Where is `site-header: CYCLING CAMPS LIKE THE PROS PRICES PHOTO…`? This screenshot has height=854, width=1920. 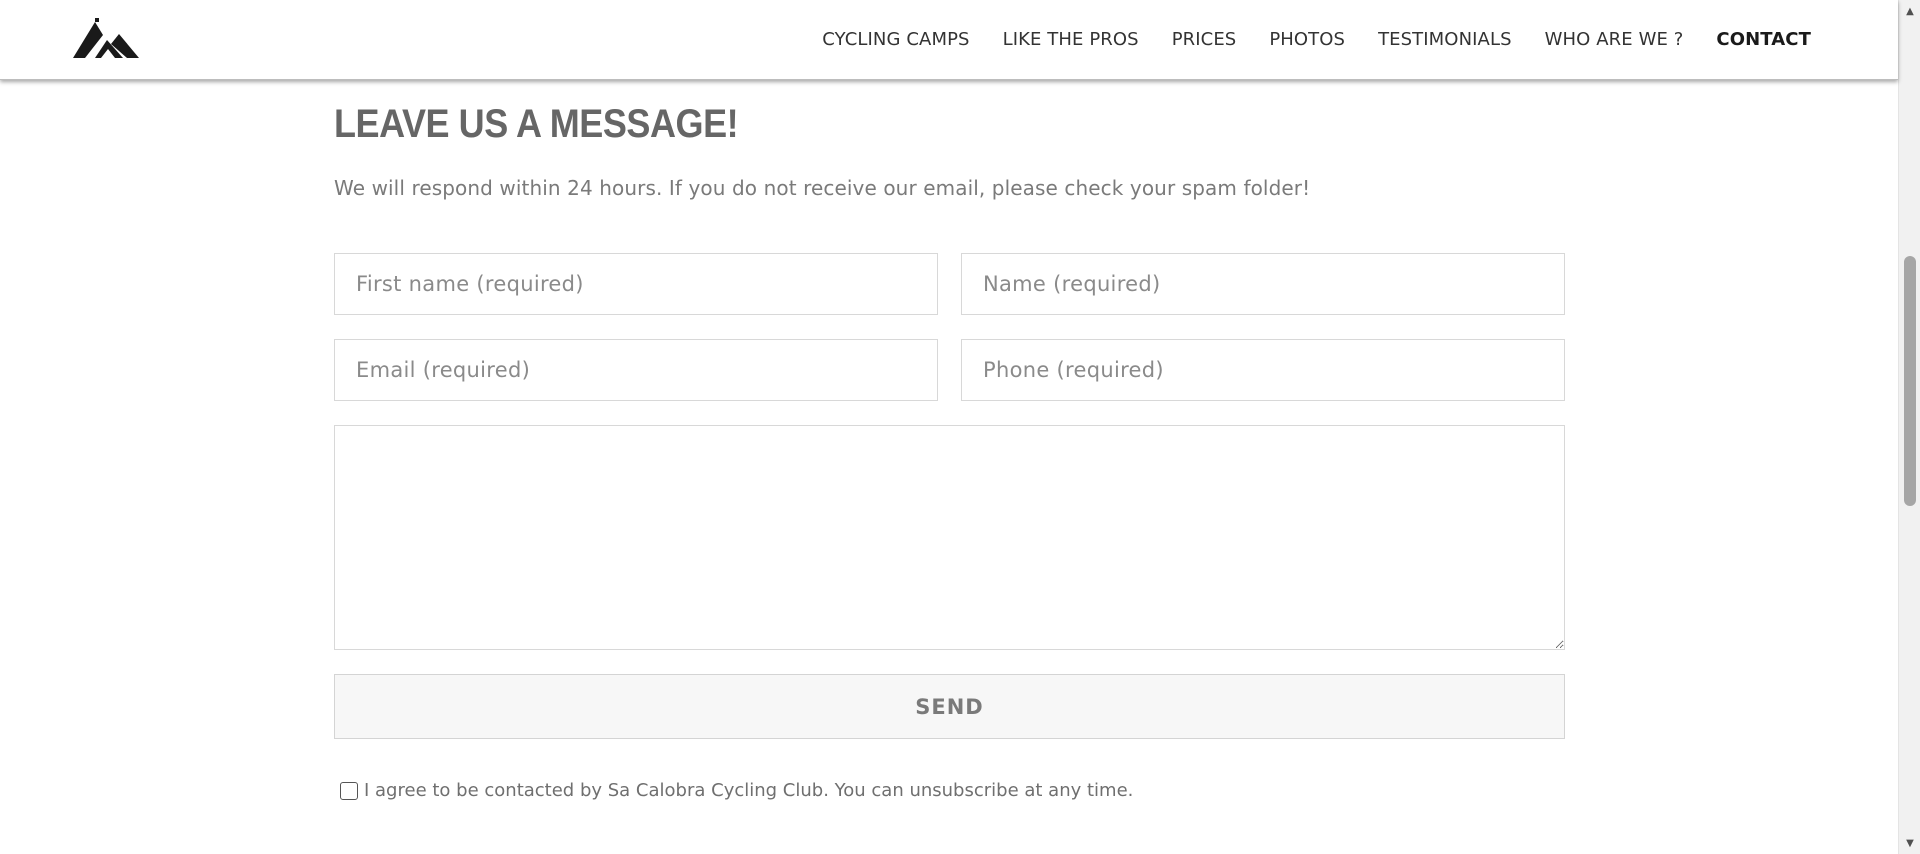
site-header: CYCLING CAMPS LIKE THE PROS PRICES PHOTO… is located at coordinates (949, 40).